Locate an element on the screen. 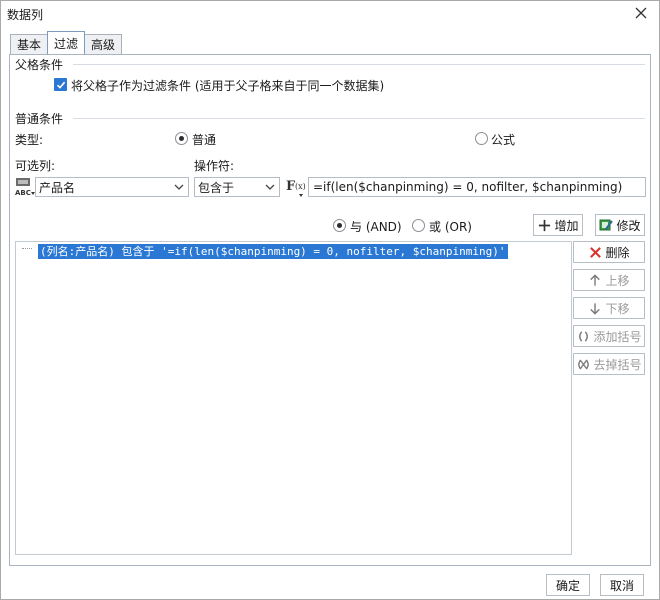 The height and width of the screenshot is (600, 660). cancel-button: 取消 is located at coordinates (622, 585).